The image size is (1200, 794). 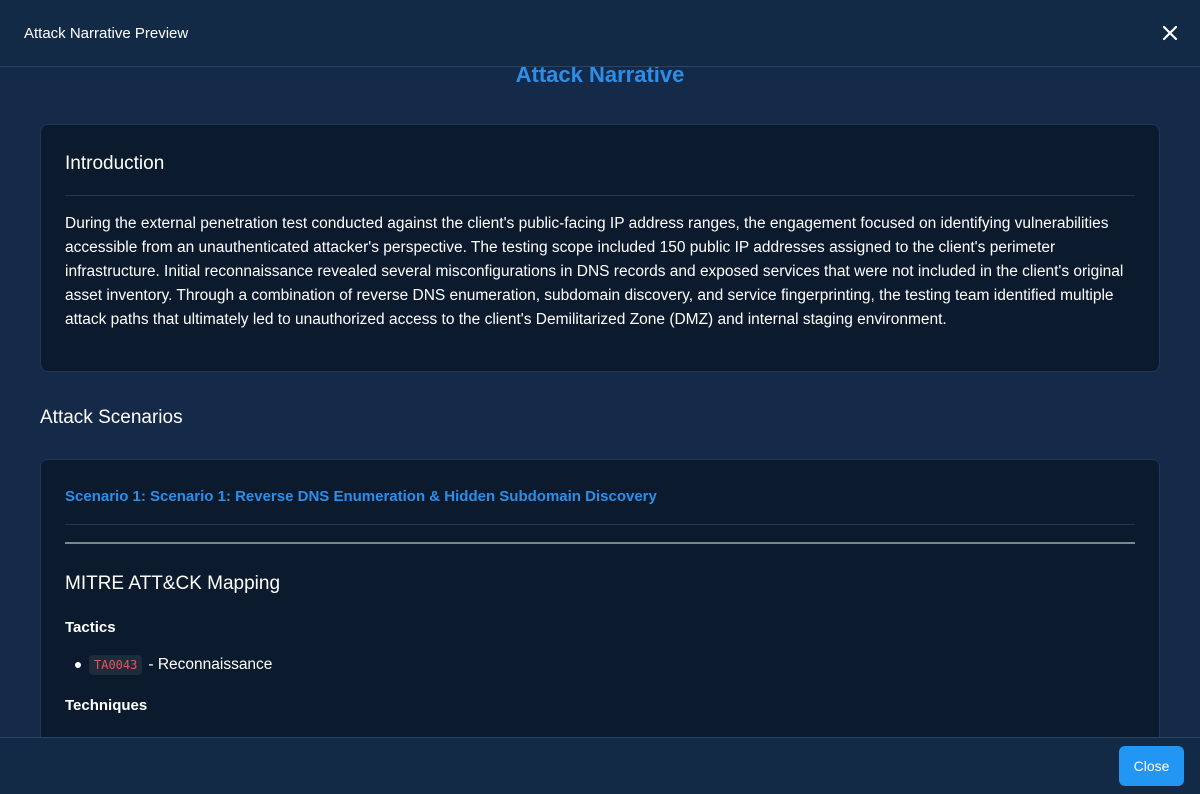 What do you see at coordinates (210, 664) in the screenshot?
I see `tactic-name: - Reconnaissance` at bounding box center [210, 664].